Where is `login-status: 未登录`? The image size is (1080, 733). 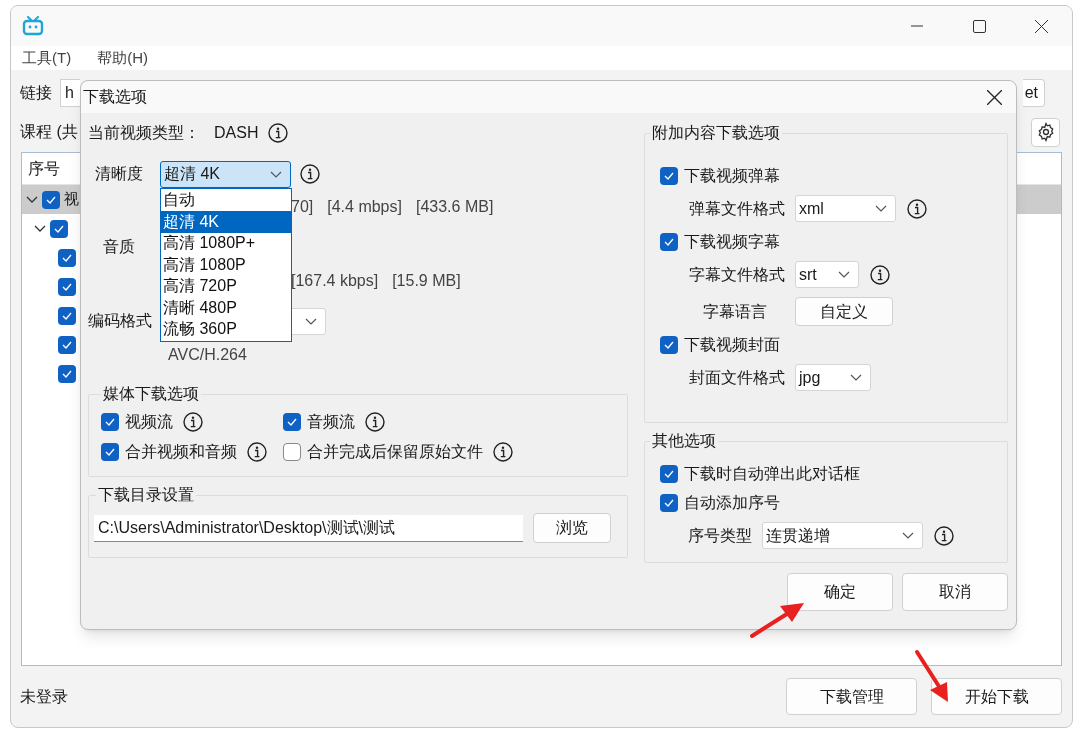 login-status: 未登录 is located at coordinates (44, 696).